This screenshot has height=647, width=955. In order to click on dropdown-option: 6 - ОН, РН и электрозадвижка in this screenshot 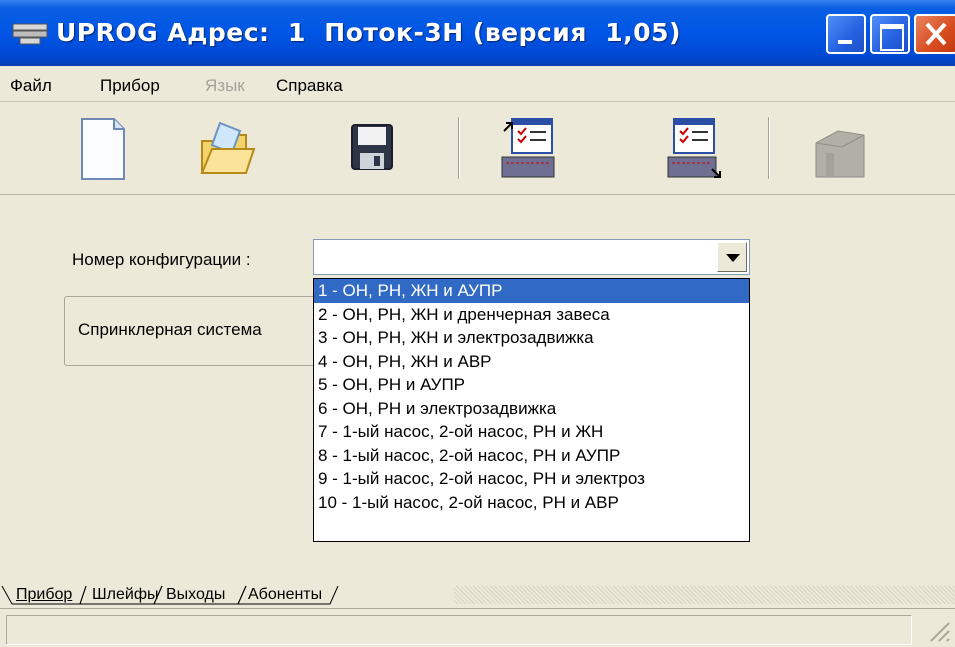, I will do `click(531, 409)`.